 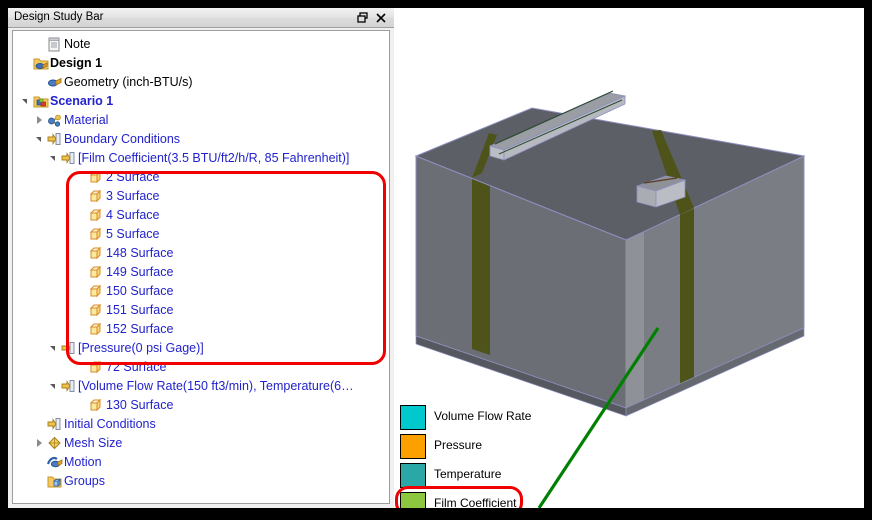 I want to click on tree-node: 152 Surface, so click(x=201, y=329).